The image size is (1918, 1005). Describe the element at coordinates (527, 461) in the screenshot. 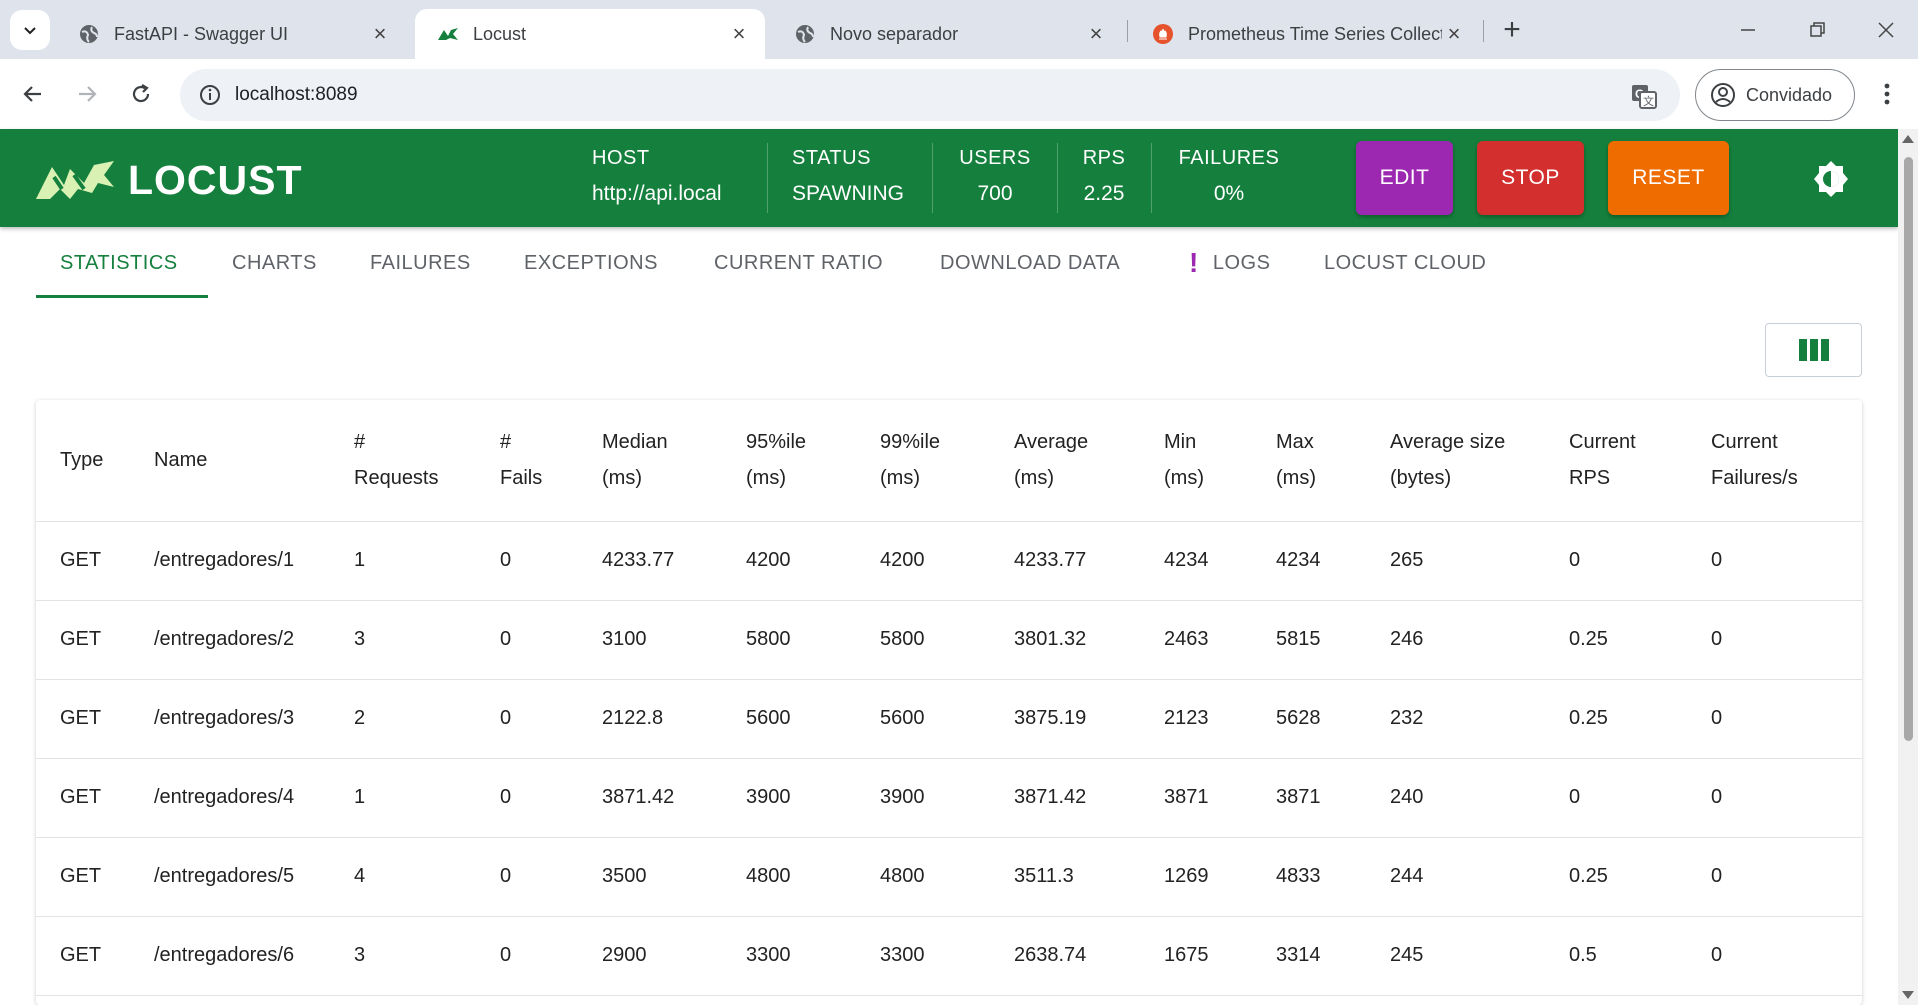

I see `column-header: # Fails` at that location.